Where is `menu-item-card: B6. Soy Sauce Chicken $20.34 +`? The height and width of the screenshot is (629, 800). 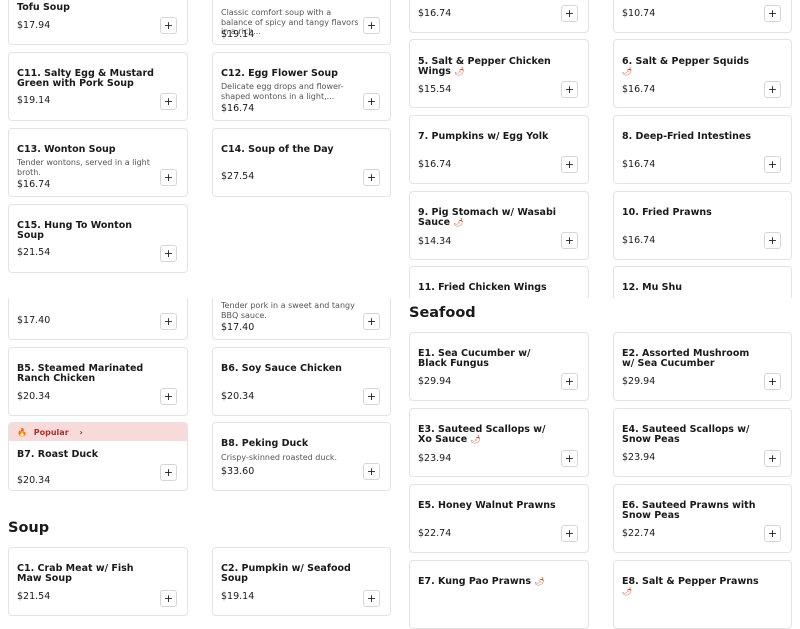 menu-item-card: B6. Soy Sauce Chicken $20.34 + is located at coordinates (301, 381).